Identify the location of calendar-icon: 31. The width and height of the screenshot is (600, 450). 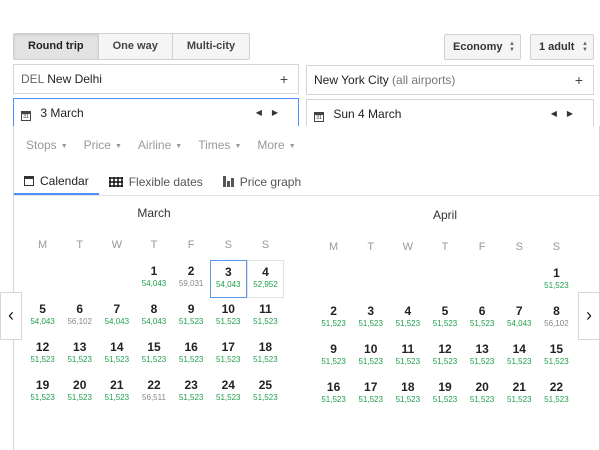
(319, 117).